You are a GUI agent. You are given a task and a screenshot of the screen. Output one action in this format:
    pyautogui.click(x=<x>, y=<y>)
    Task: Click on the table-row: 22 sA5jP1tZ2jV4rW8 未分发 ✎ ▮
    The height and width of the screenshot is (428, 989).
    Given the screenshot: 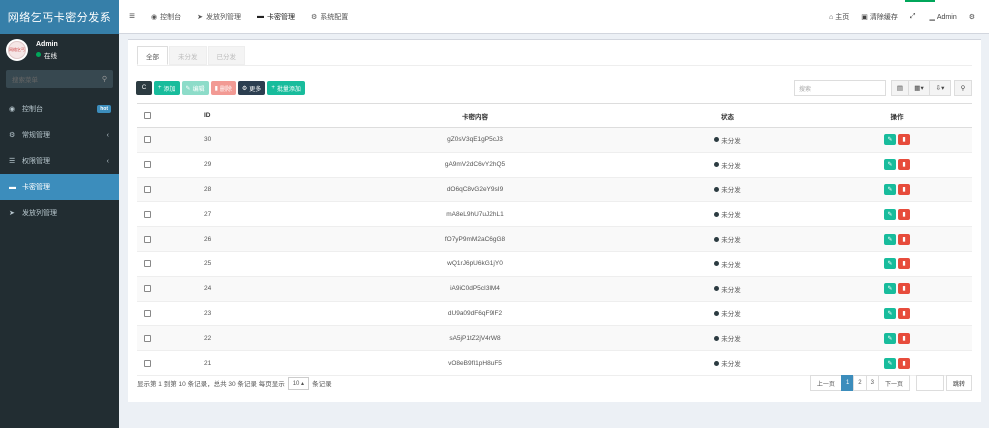 What is the action you would take?
    pyautogui.click(x=554, y=339)
    